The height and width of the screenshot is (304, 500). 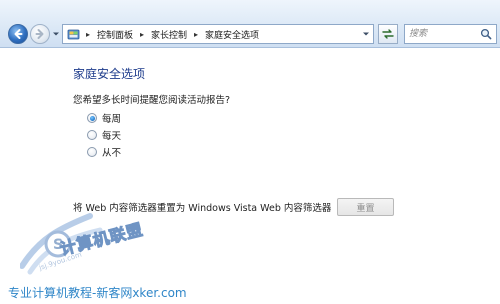 What do you see at coordinates (232, 34) in the screenshot?
I see `breadcrumb-family-safety-options: 家庭安全选项` at bounding box center [232, 34].